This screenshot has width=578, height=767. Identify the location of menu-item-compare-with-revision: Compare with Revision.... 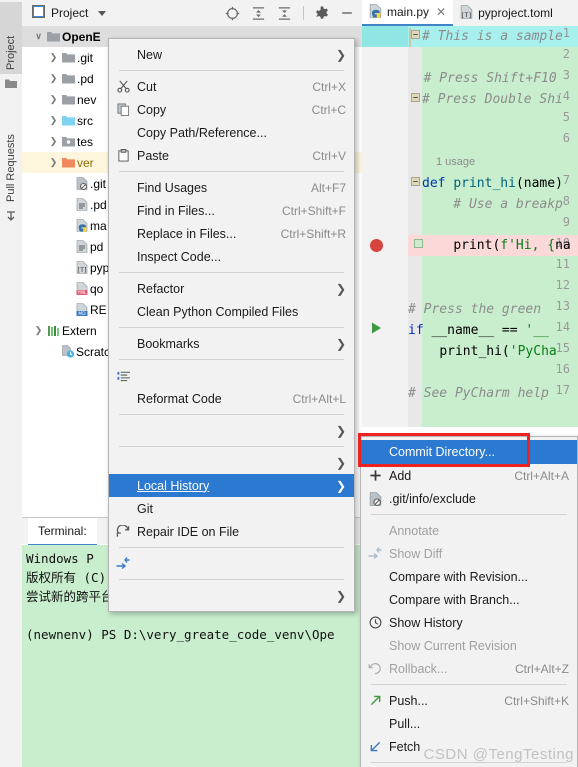
(469, 576).